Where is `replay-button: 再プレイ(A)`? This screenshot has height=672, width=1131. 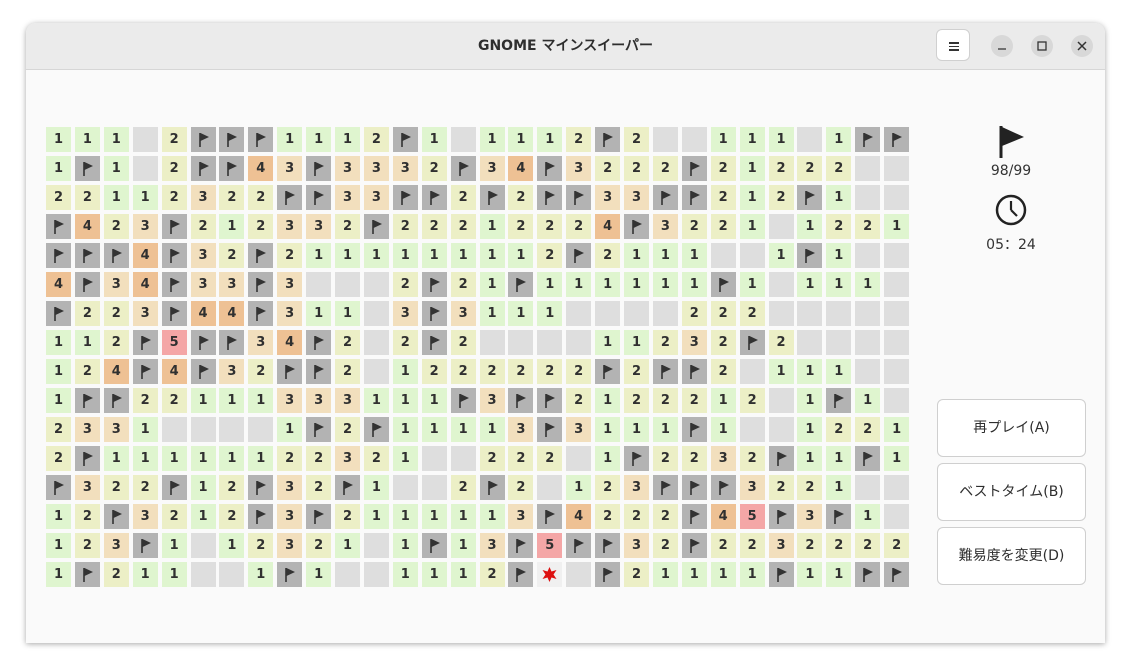
replay-button: 再プレイ(A) is located at coordinates (1011, 428).